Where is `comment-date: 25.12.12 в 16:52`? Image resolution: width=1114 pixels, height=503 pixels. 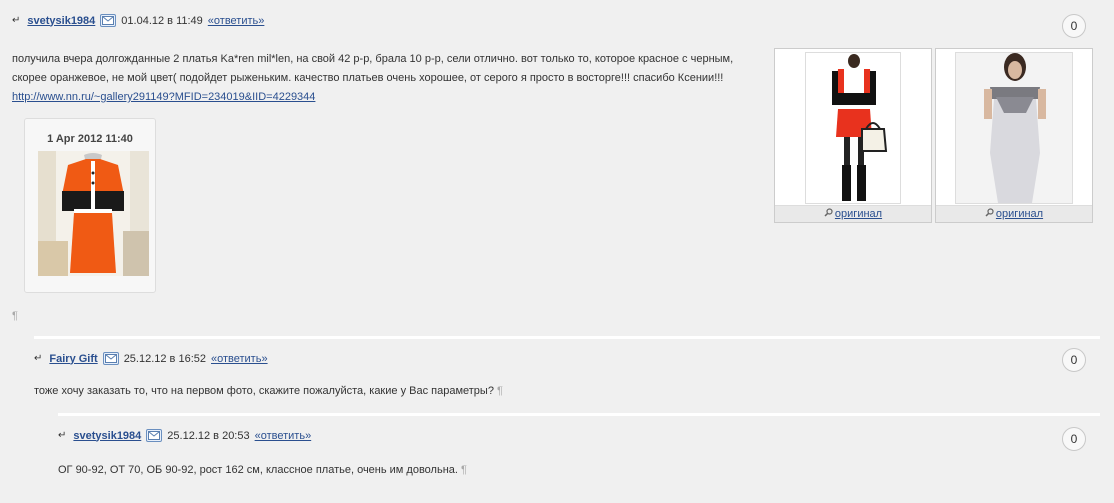 comment-date: 25.12.12 в 16:52 is located at coordinates (164, 358).